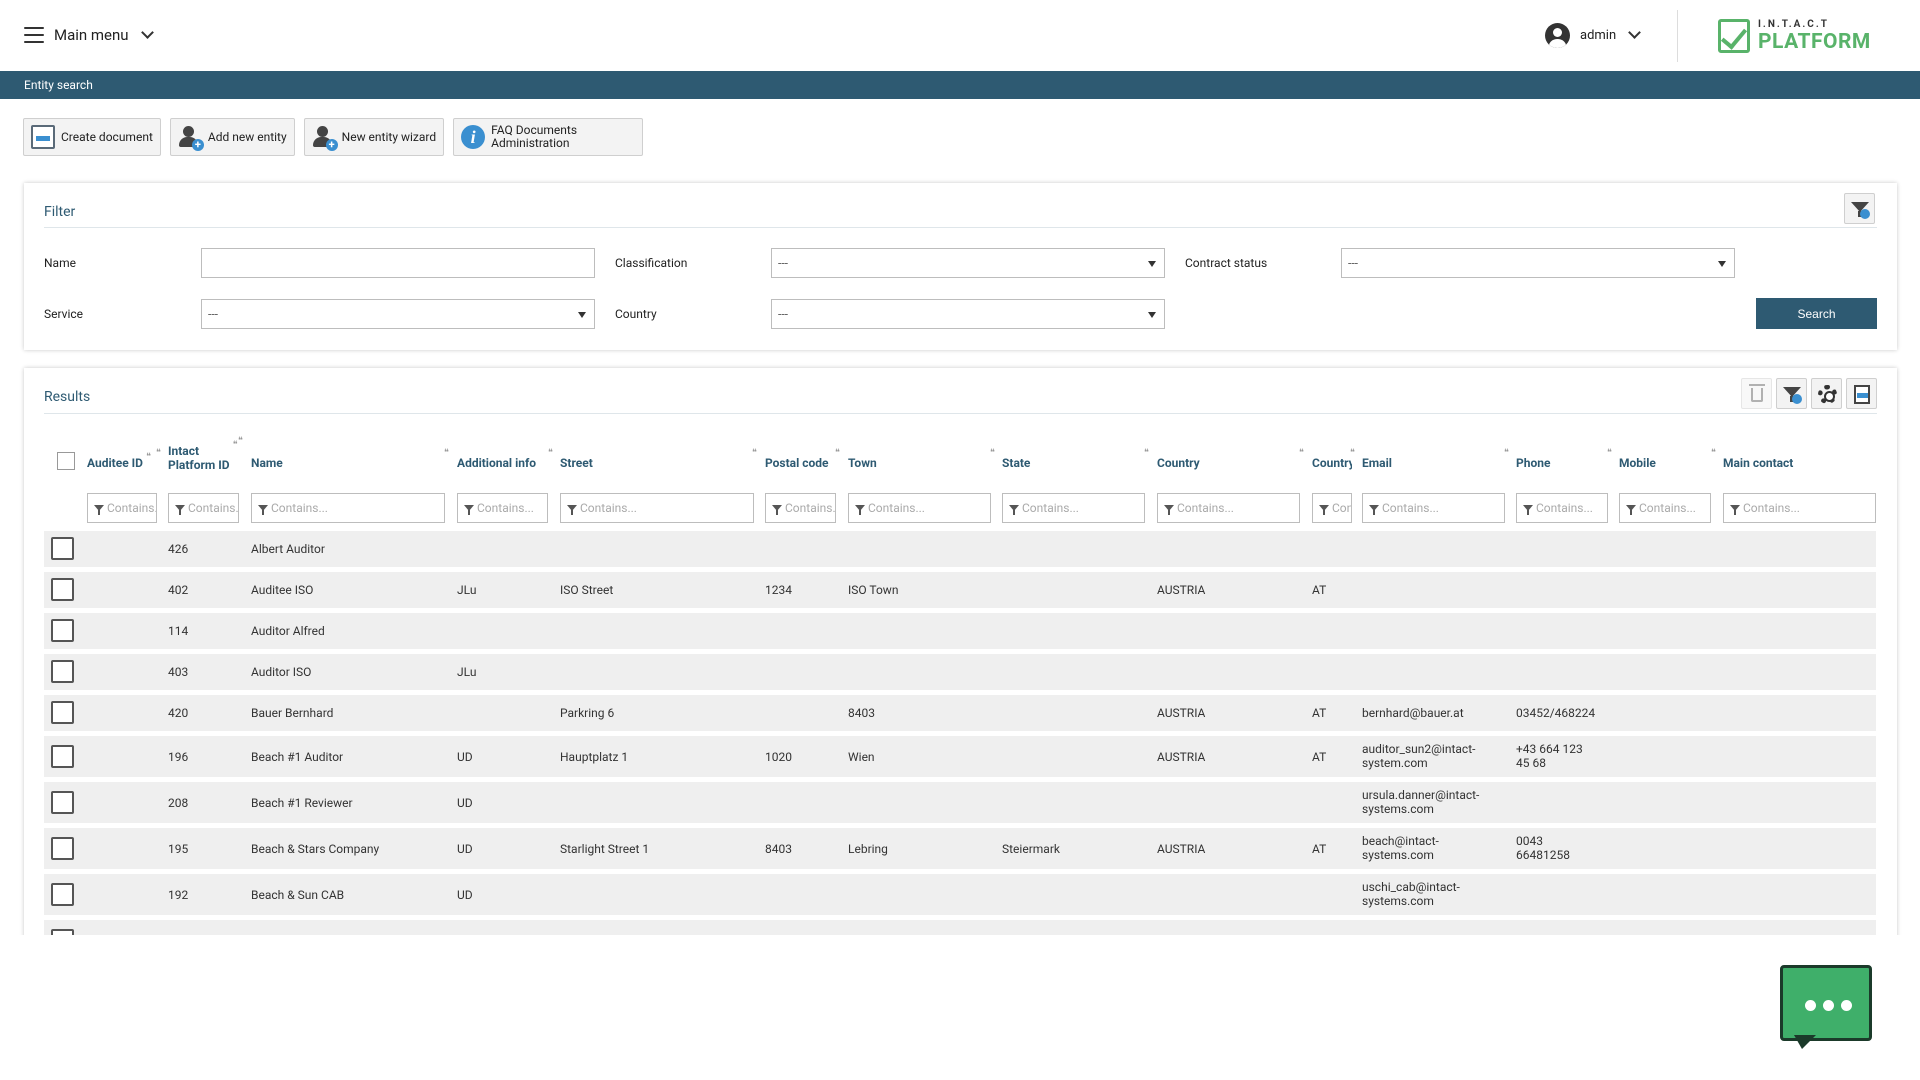  I want to click on country-select: ---, so click(968, 314).